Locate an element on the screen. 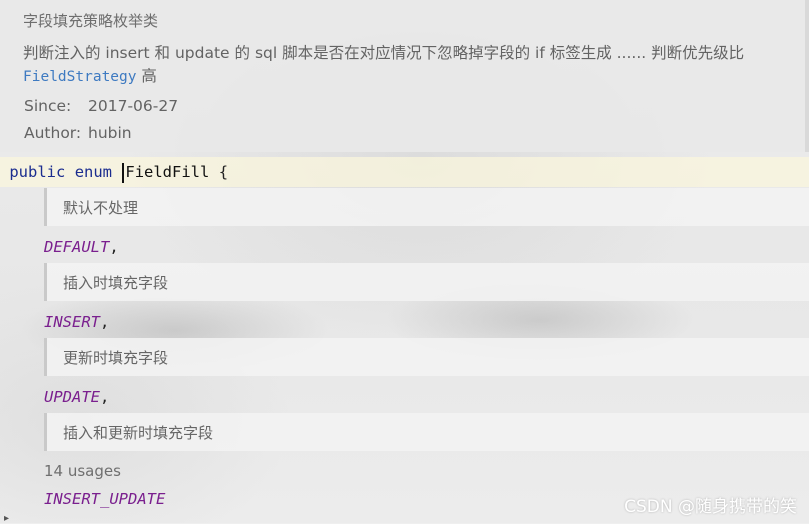 Image resolution: width=809 pixels, height=524 pixels. since-value: 2017-06-27 is located at coordinates (133, 106).